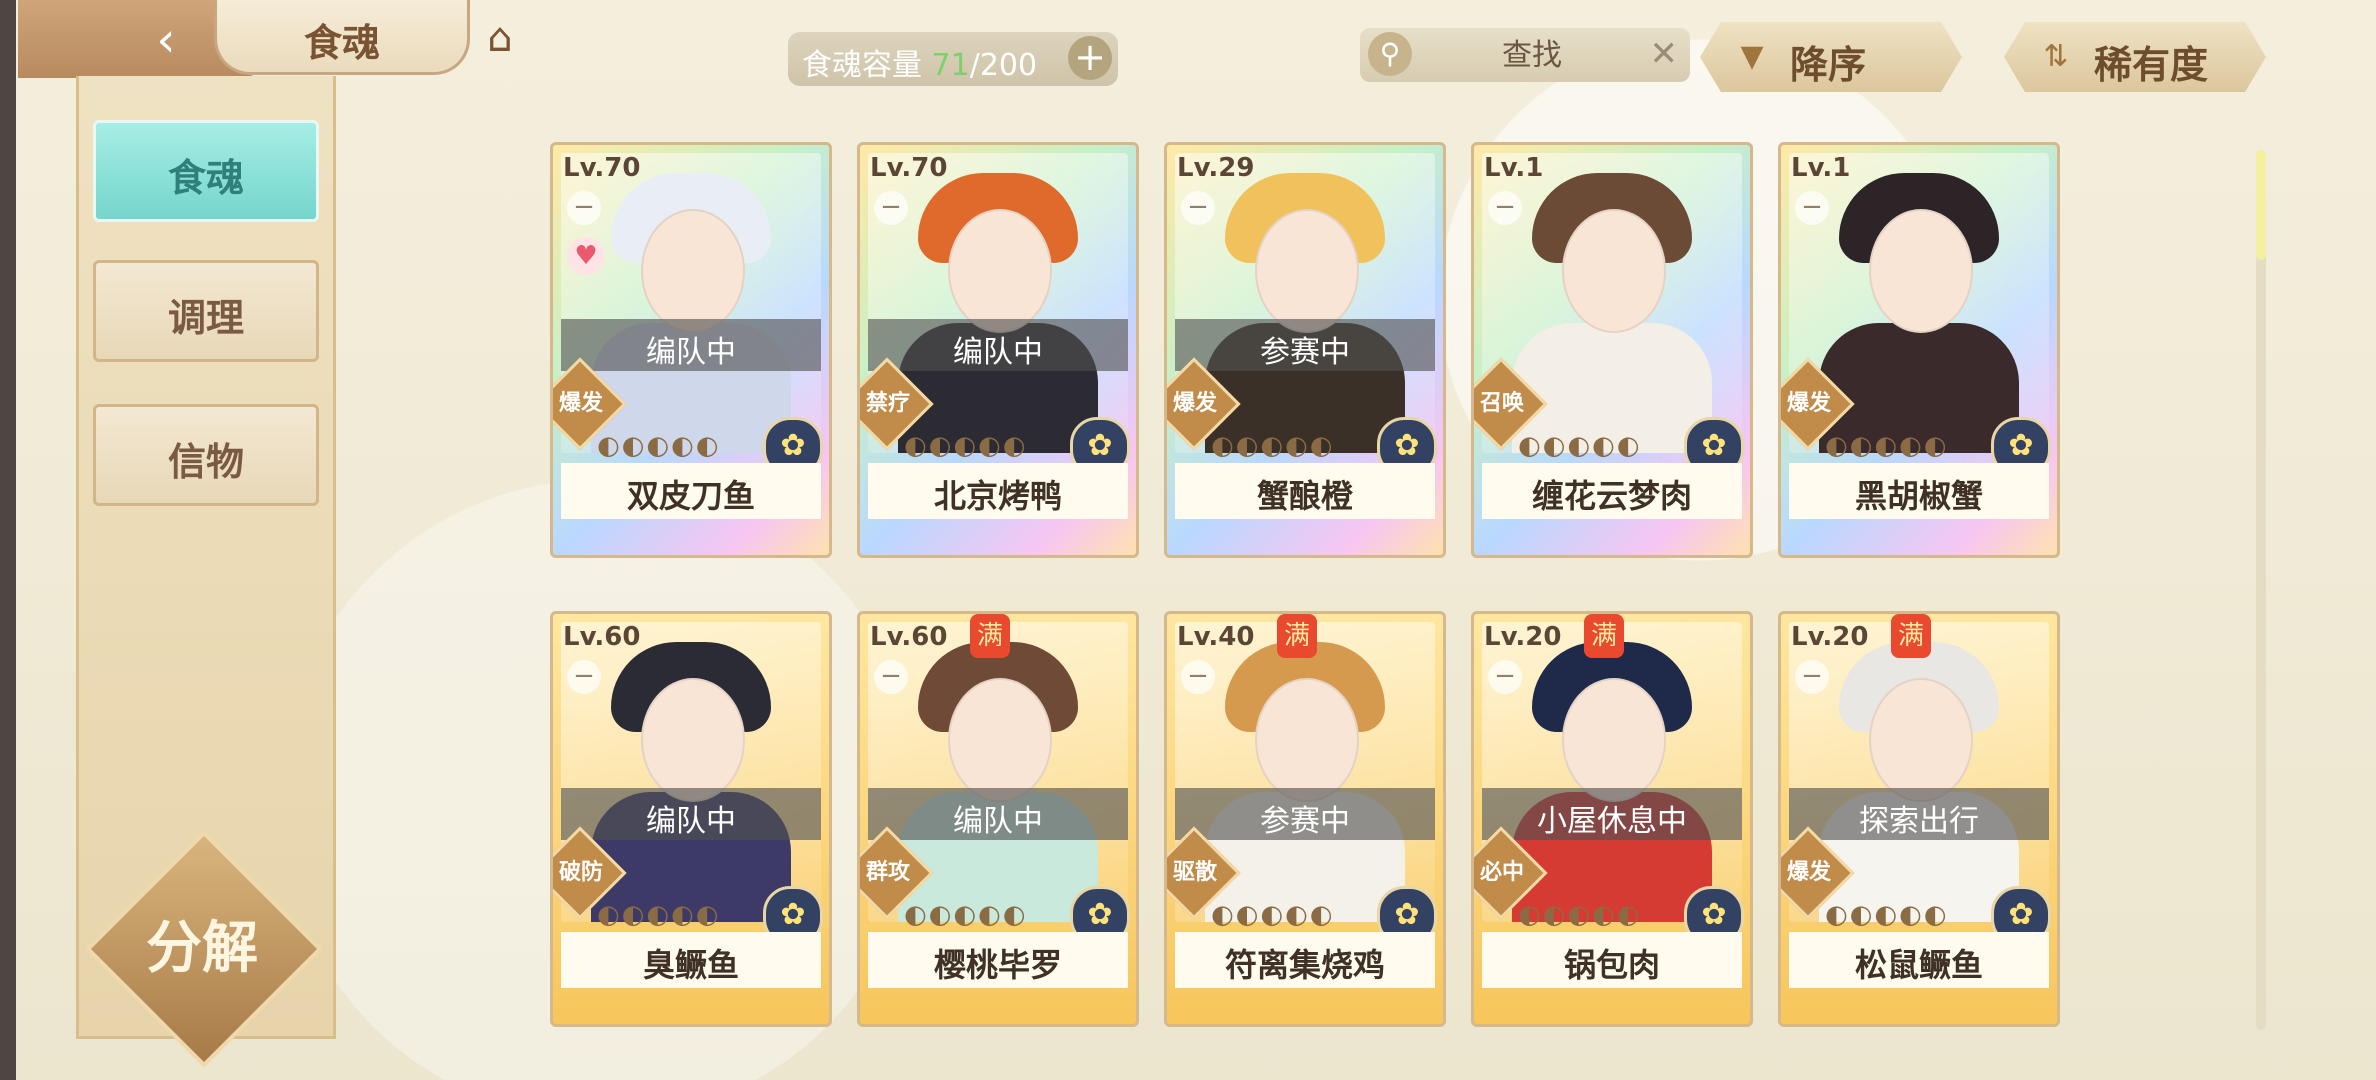  I want to click on card-name: 蟹酿橙, so click(1304, 496).